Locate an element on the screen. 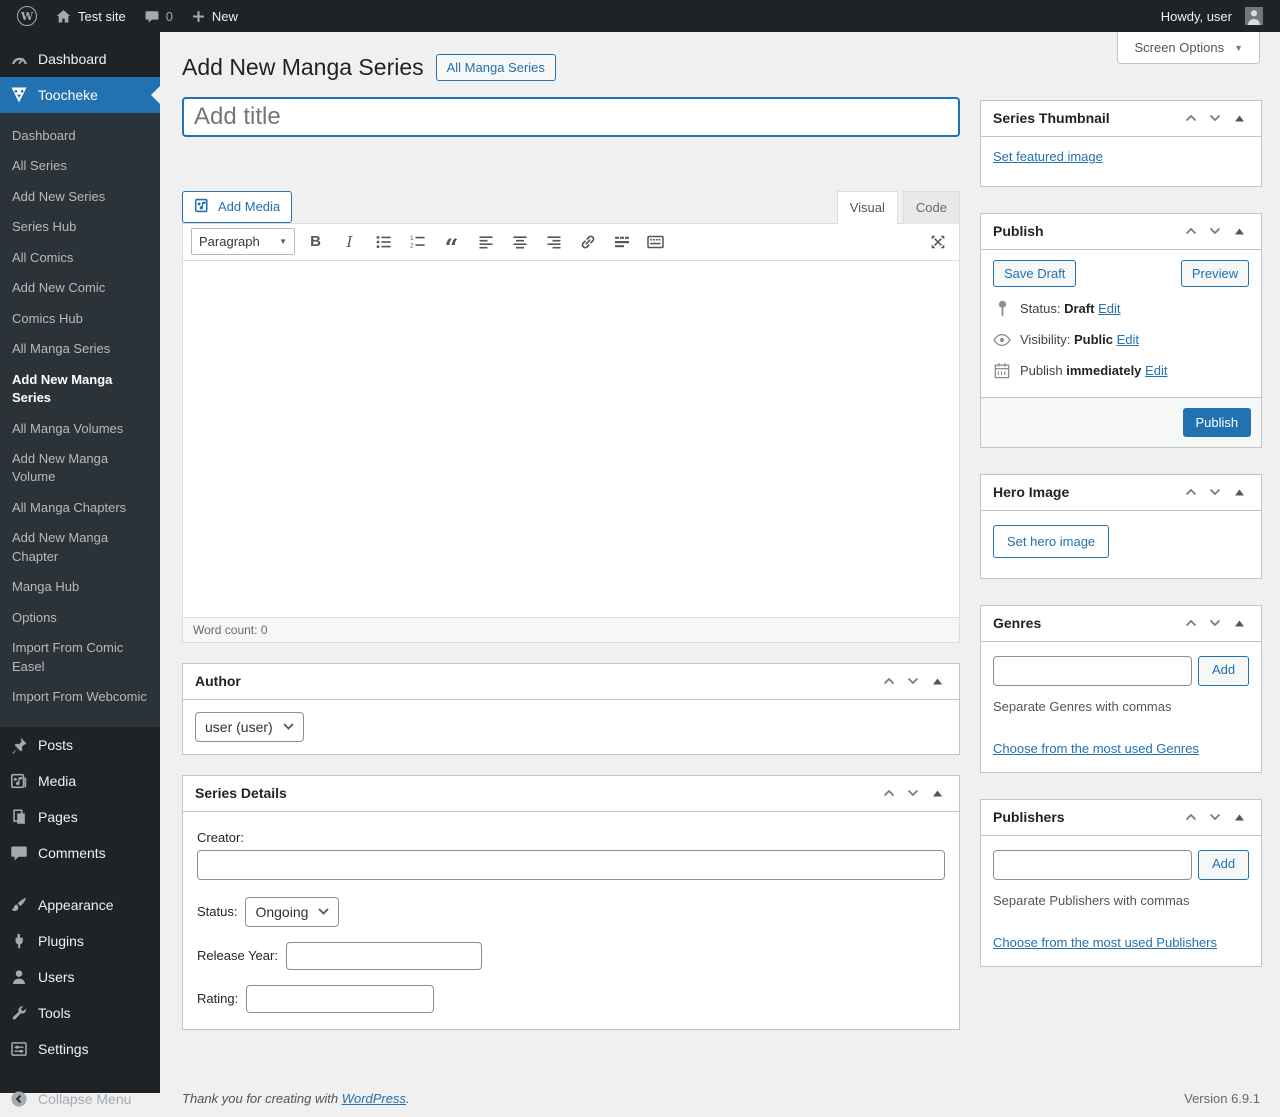 The image size is (1280, 1117). toolbar-toggle-button is located at coordinates (655, 242).